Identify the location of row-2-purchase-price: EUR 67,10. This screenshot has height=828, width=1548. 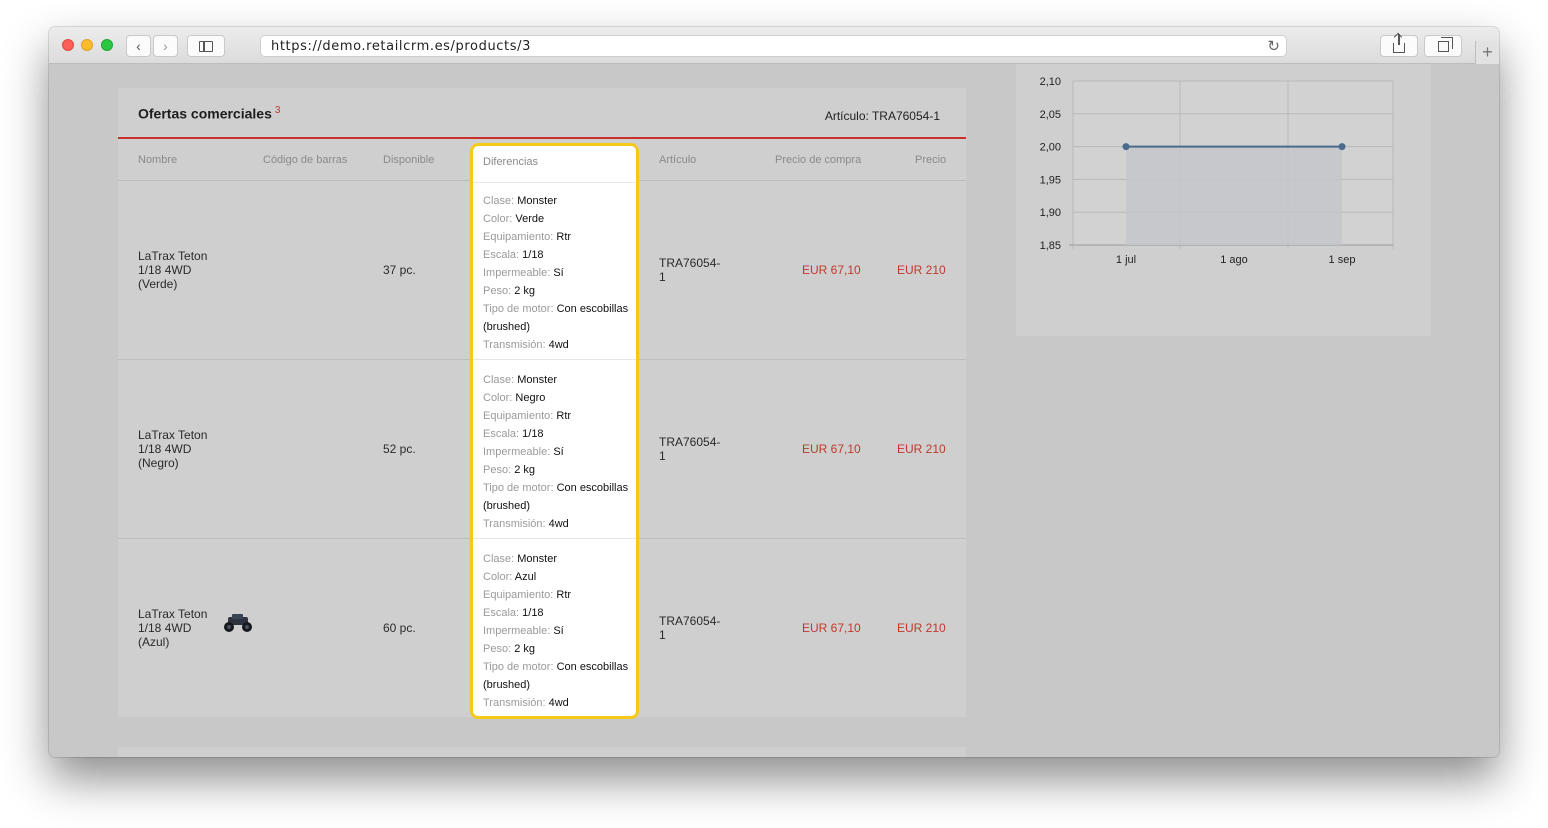
(831, 449).